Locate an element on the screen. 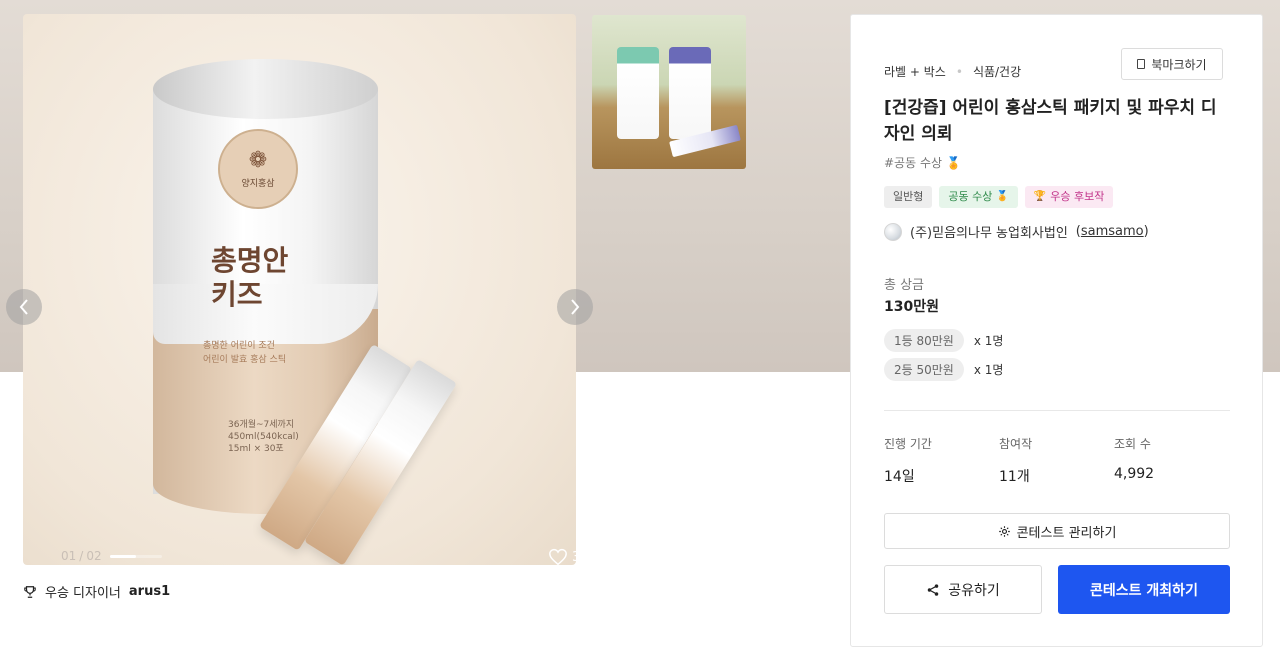 This screenshot has height=658, width=1280. trophy-icon is located at coordinates (30, 591).